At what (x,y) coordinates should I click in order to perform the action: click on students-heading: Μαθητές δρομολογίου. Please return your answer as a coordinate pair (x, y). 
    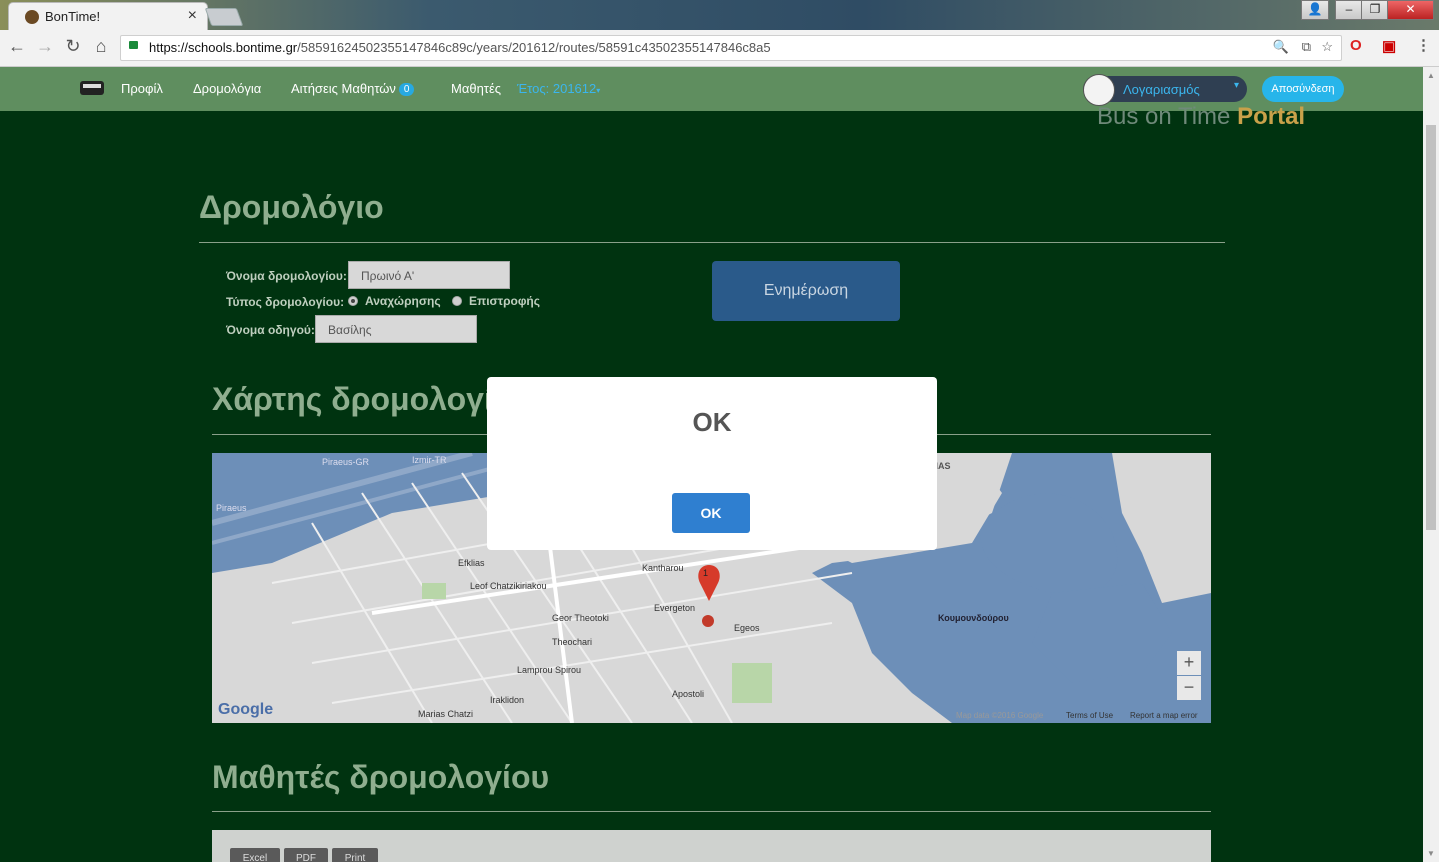
    Looking at the image, I should click on (381, 777).